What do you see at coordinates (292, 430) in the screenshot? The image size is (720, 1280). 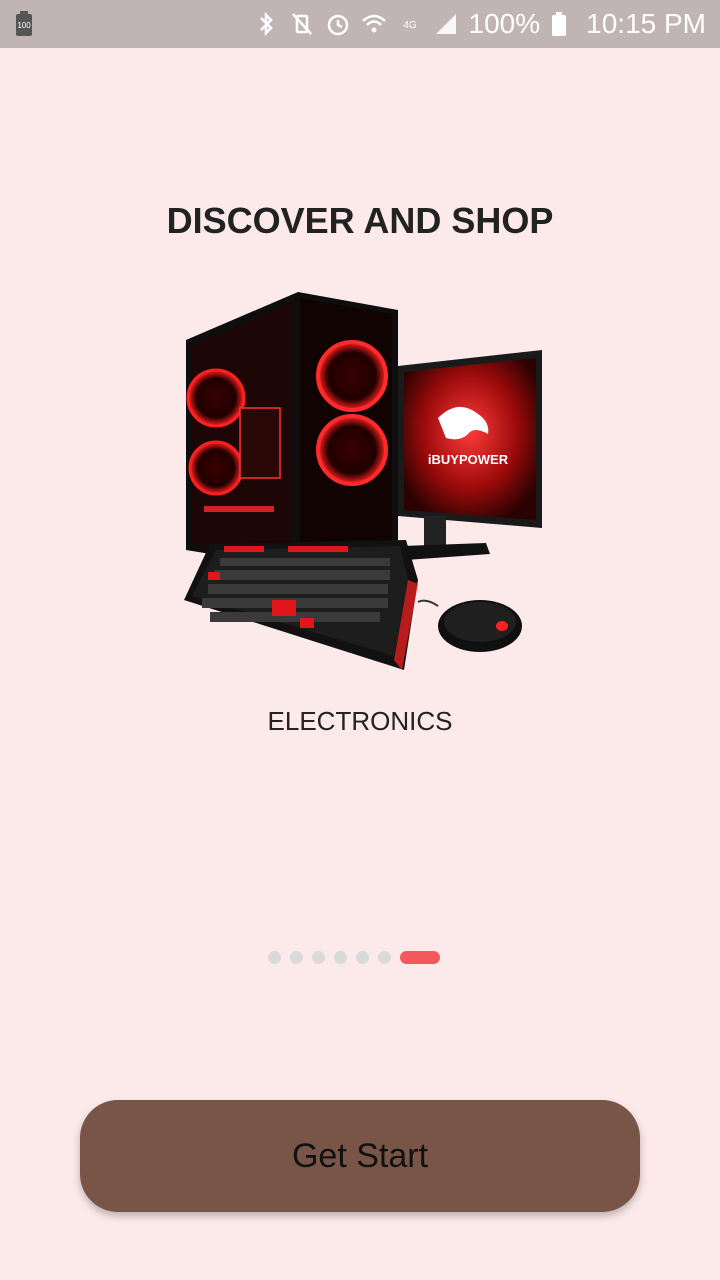 I see `pc-tower` at bounding box center [292, 430].